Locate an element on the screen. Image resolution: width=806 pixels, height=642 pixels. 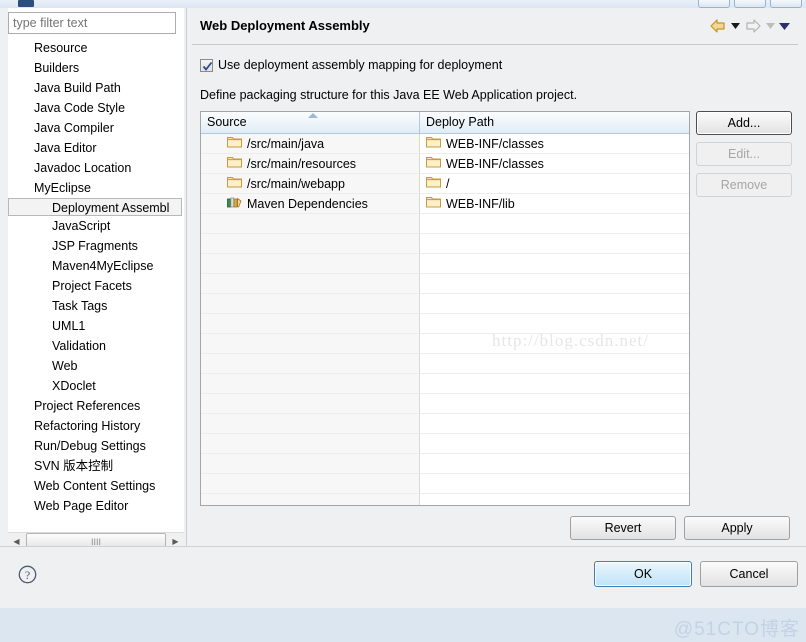
sidebar-item-run-debug-settings: Run/Debug Settings is located at coordinates (96, 446).